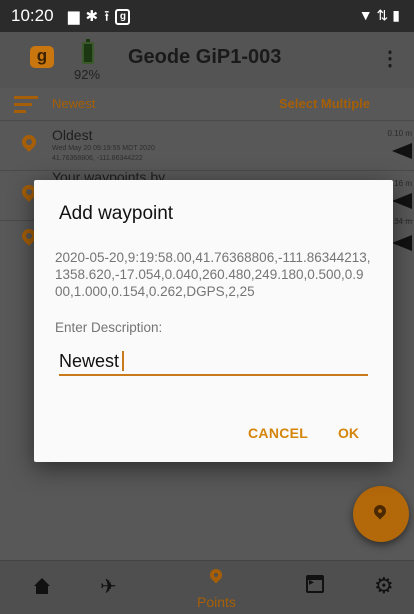 The image size is (414, 614). Describe the element at coordinates (109, 327) in the screenshot. I see `description-label: Enter Description:` at that location.